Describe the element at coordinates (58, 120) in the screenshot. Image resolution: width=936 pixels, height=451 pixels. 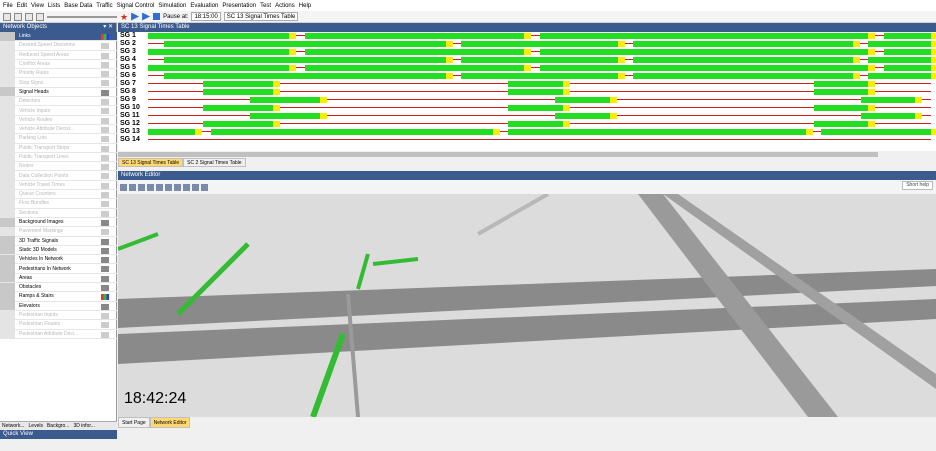
I see `network-object-row: Vehicle Routes` at that location.